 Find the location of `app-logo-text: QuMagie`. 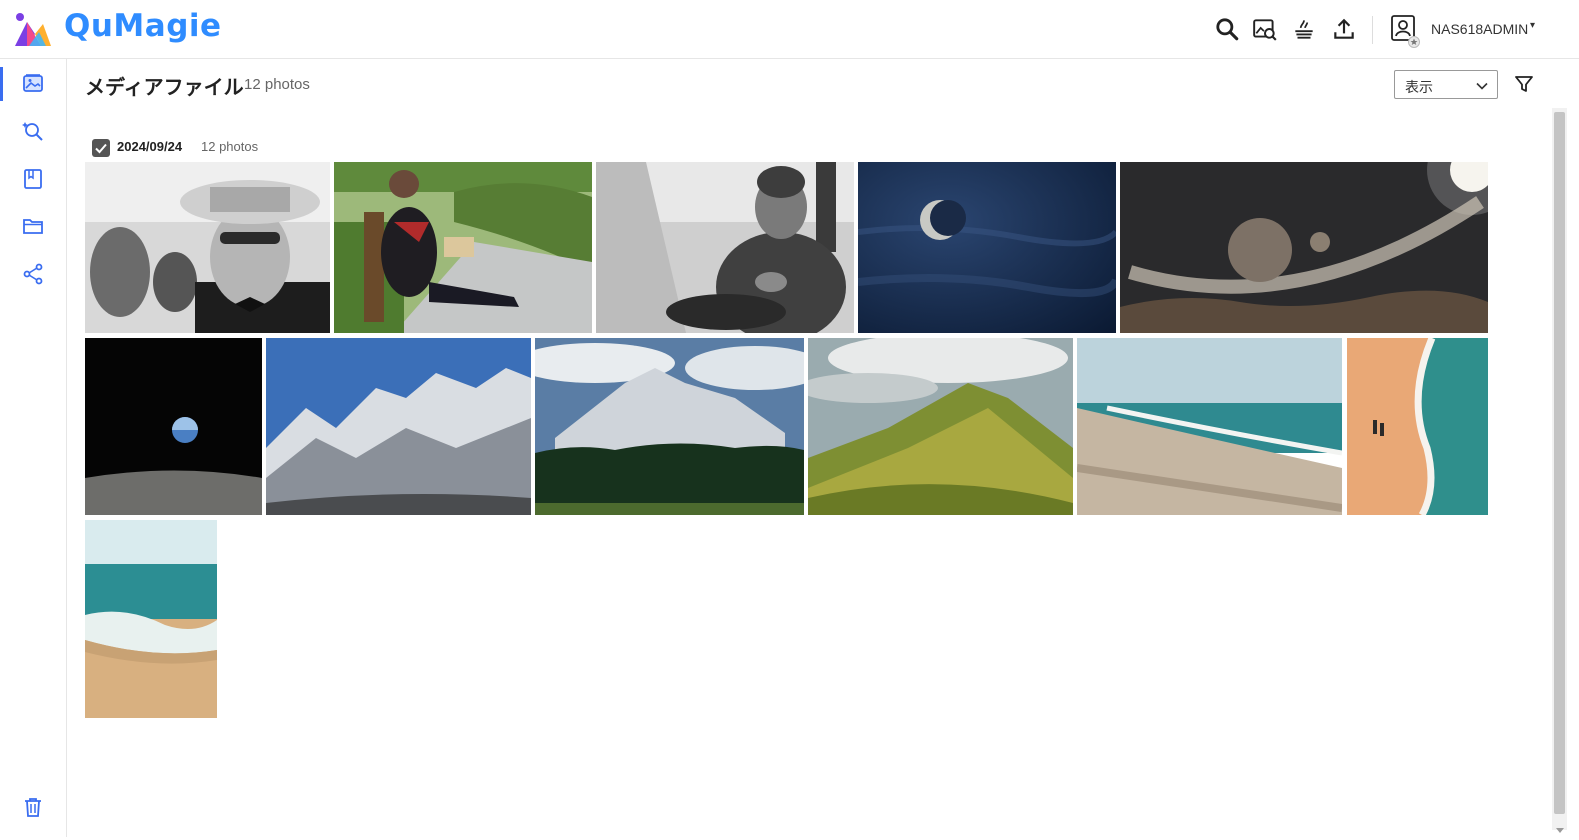

app-logo-text: QuMagie is located at coordinates (143, 26).